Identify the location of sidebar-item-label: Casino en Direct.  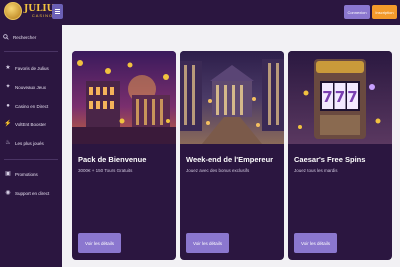
(32, 106).